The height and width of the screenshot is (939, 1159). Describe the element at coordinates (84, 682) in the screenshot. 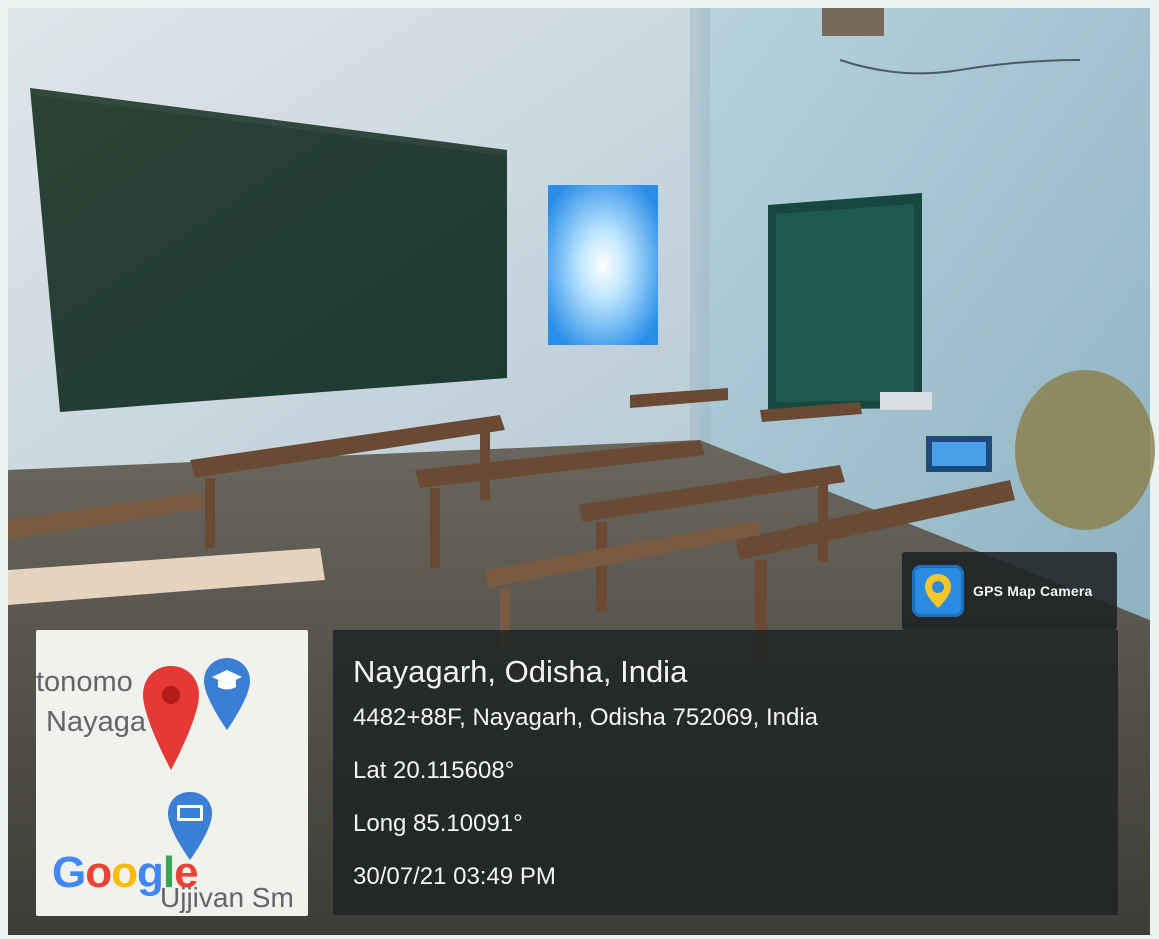

I see `map-place-label-1: tonomo` at that location.